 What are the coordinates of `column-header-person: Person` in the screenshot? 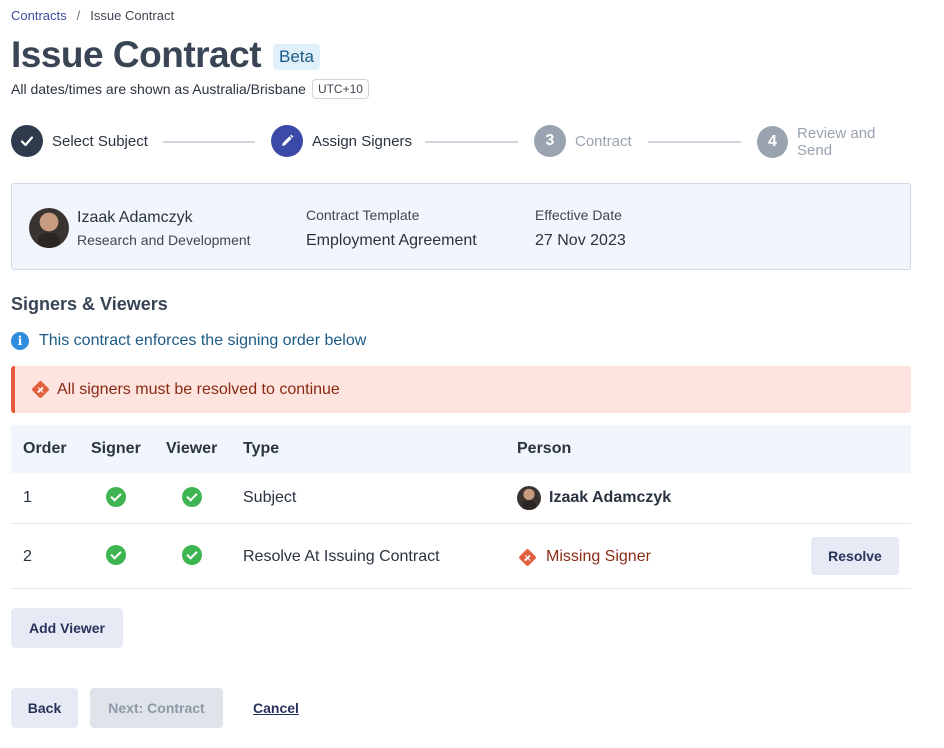 It's located at (544, 448).